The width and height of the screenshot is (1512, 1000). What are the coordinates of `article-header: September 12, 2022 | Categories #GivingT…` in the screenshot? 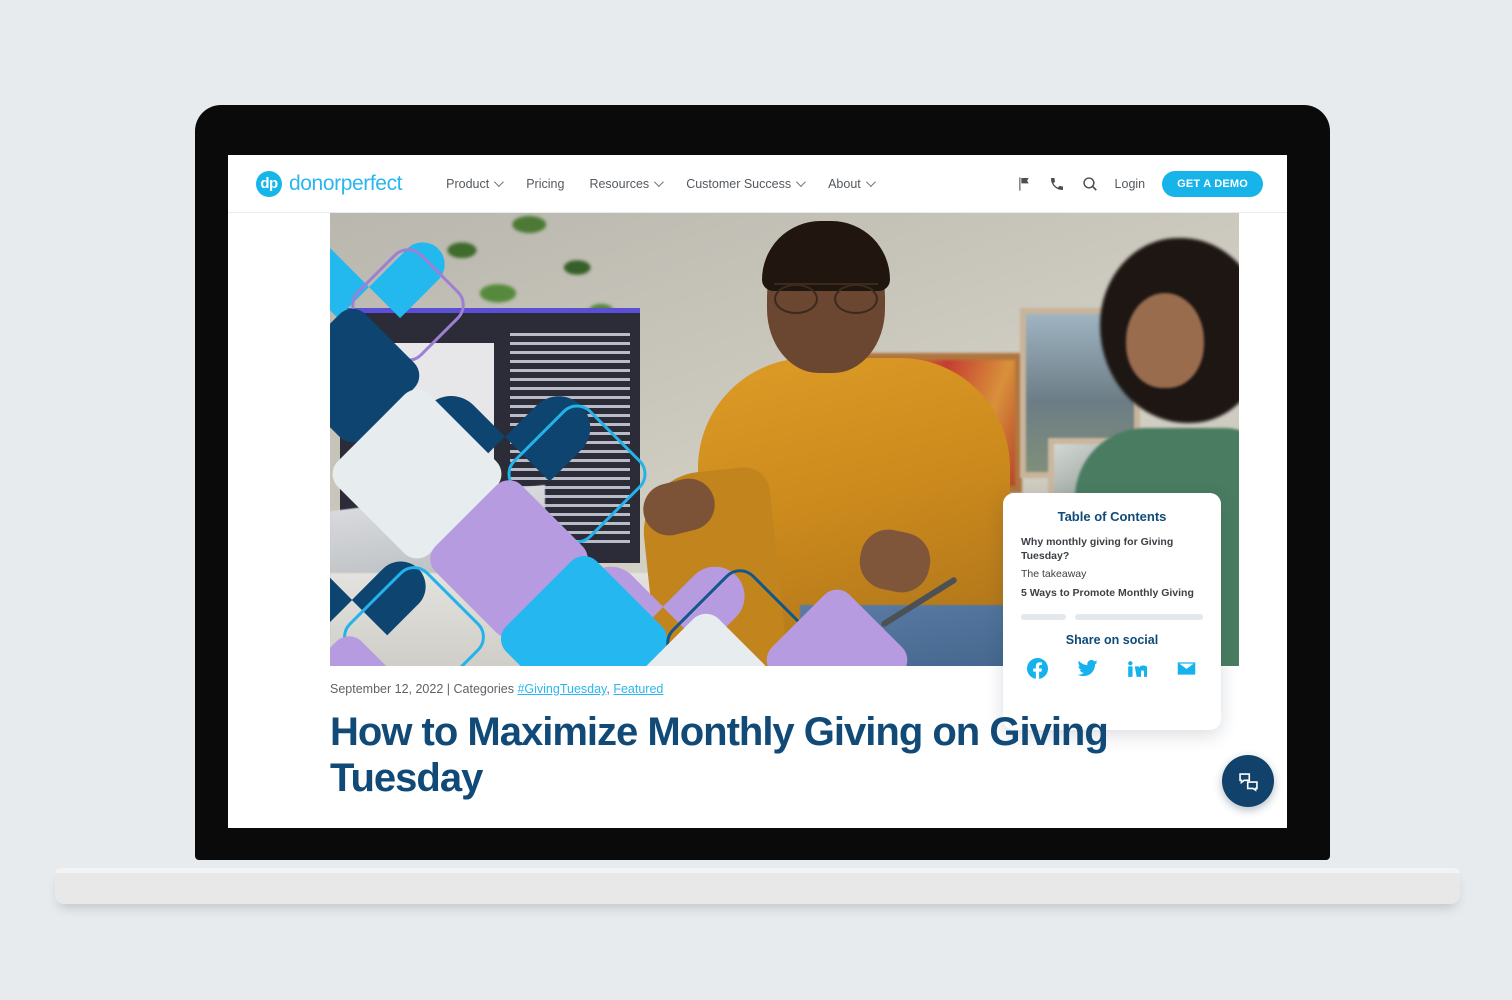 It's located at (720, 741).